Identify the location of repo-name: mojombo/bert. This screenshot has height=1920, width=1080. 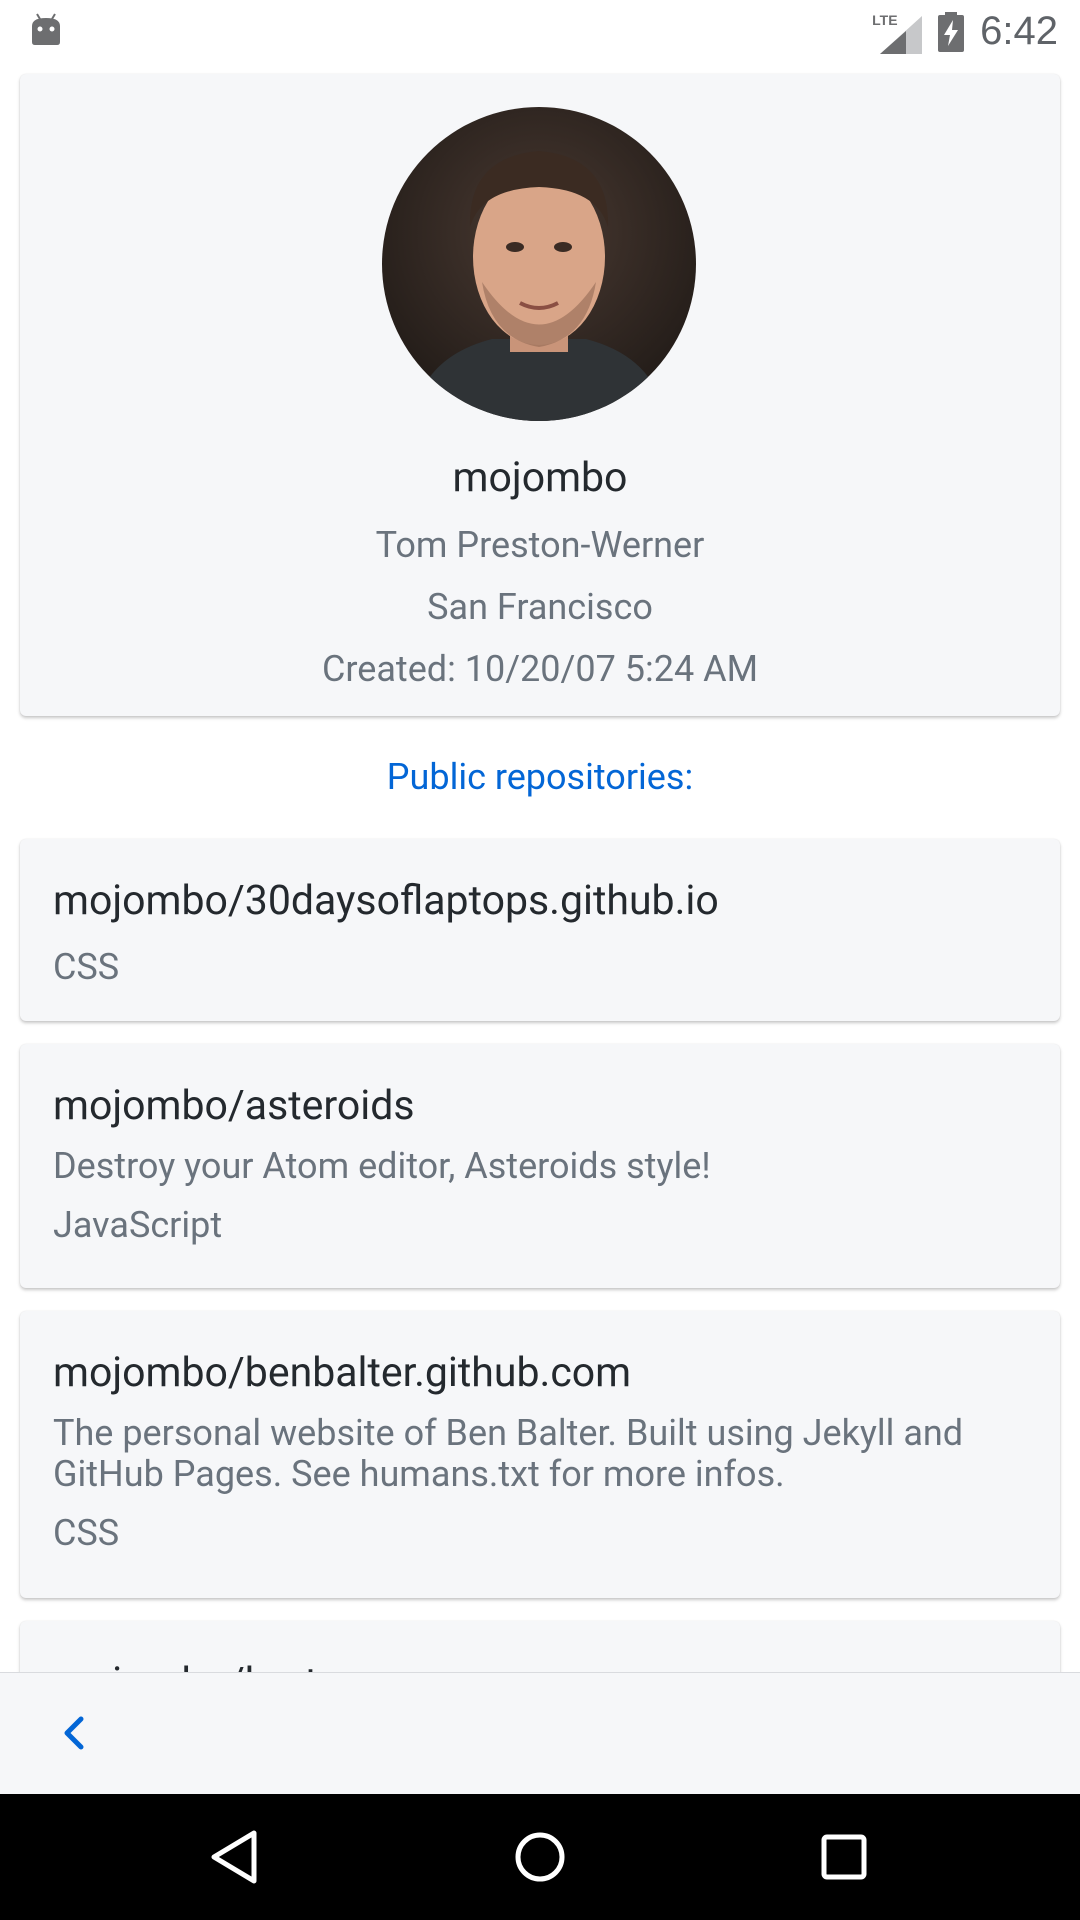
(540, 1665).